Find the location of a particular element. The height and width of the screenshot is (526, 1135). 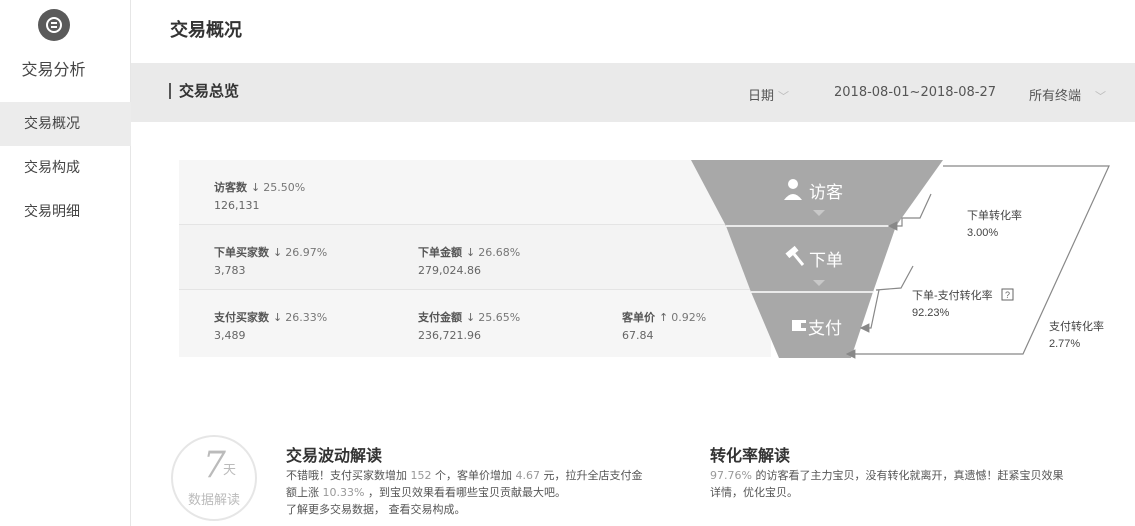

help-icon: ? is located at coordinates (1007, 294).